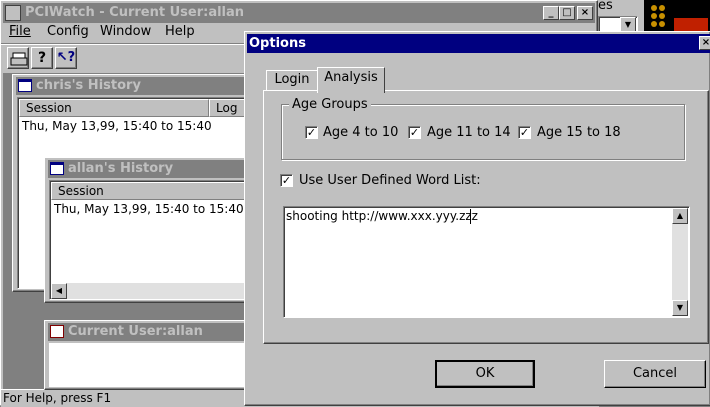 The width and height of the screenshot is (710, 407). I want to click on minimize-button: _, so click(551, 13).